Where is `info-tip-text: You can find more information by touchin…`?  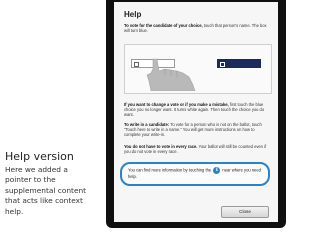
info-tip-text: You can find more information by touchin… is located at coordinates (198, 173).